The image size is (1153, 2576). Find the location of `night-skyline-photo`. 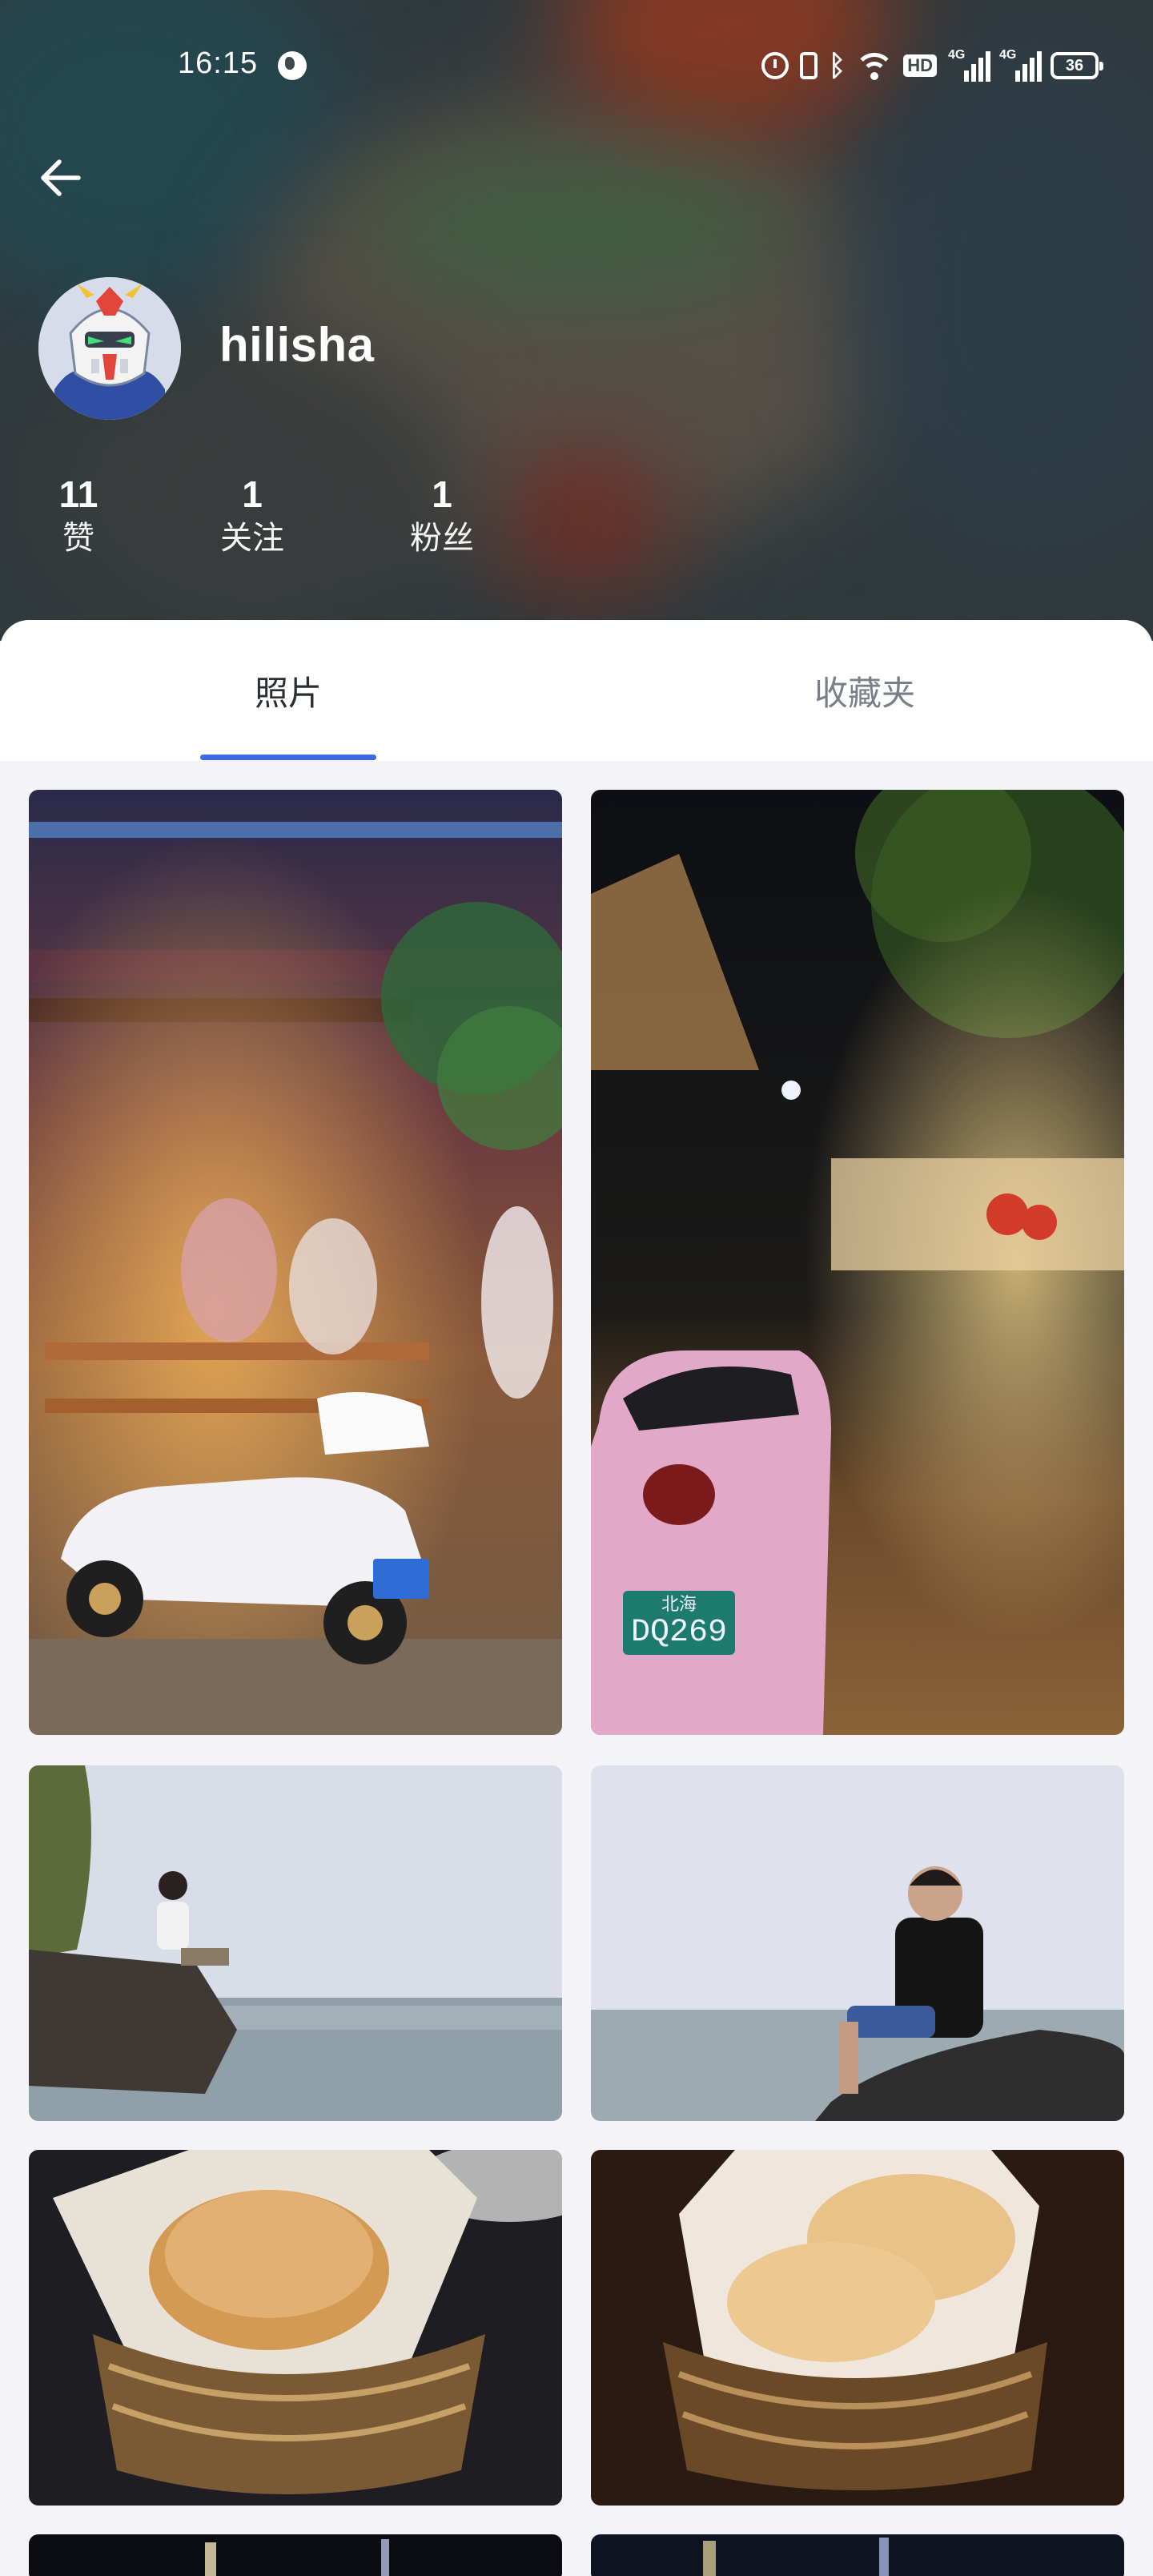

night-skyline-photo is located at coordinates (858, 2555).